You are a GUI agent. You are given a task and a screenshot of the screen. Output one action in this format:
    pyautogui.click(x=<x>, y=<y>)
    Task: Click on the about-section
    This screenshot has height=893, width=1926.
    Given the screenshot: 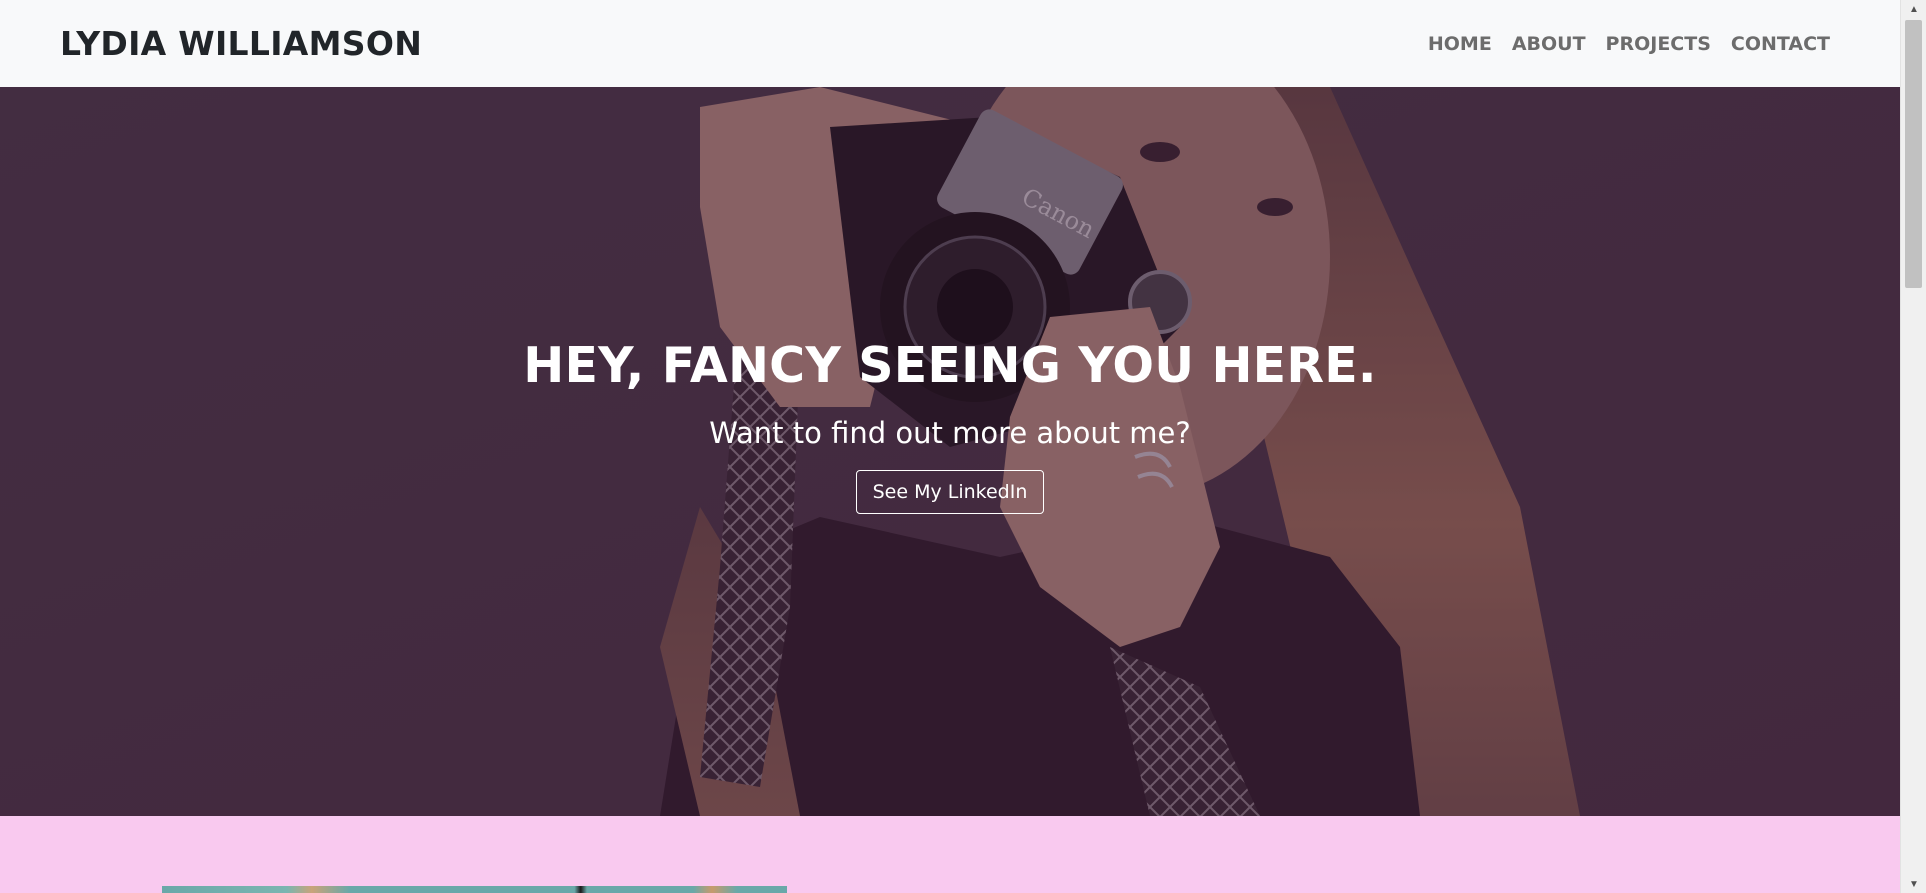 What is the action you would take?
    pyautogui.click(x=950, y=854)
    